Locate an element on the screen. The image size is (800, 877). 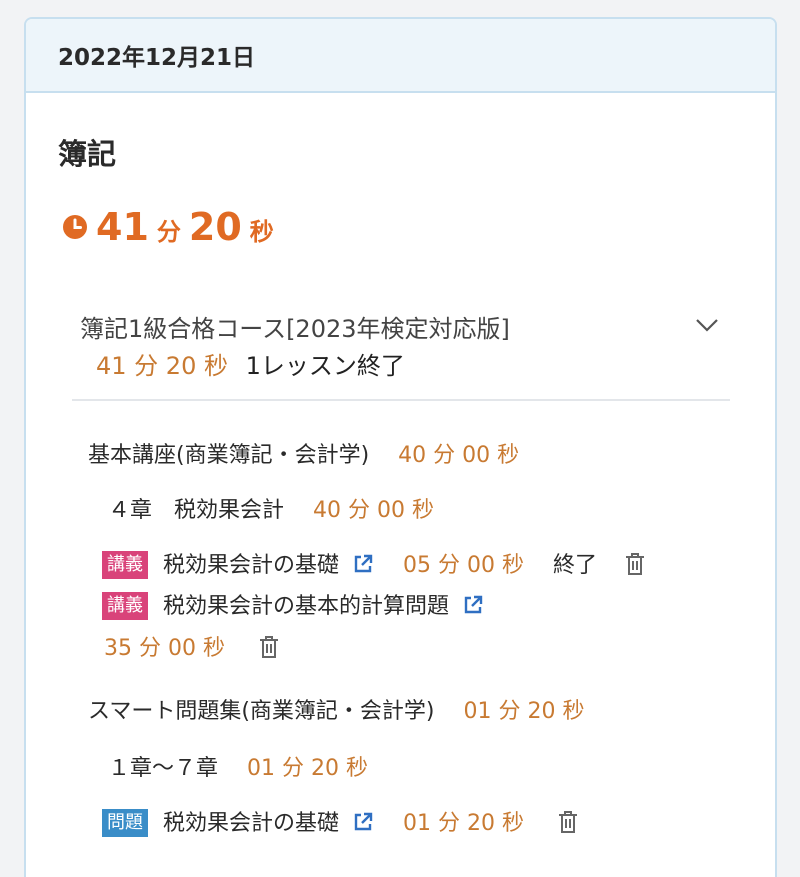
clock-icon is located at coordinates (75, 227).